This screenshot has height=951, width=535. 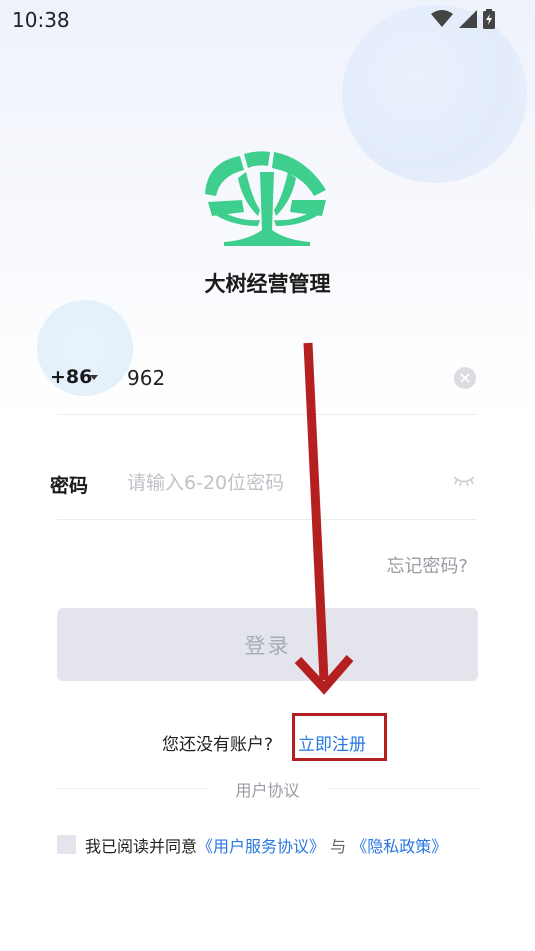 What do you see at coordinates (442, 18) in the screenshot?
I see `wifi-icon` at bounding box center [442, 18].